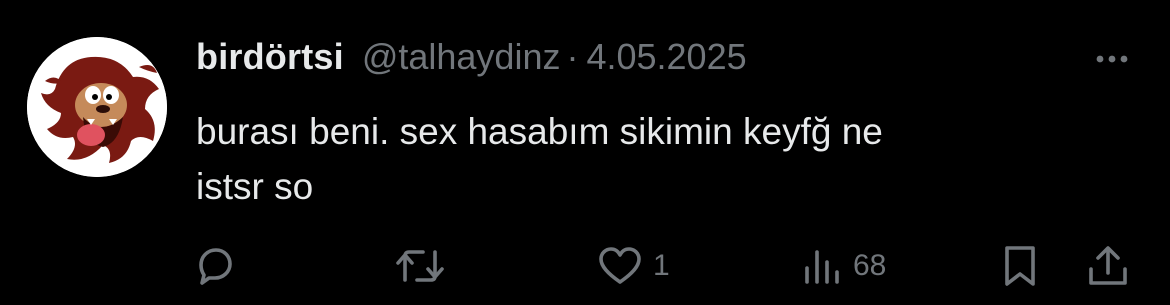  I want to click on like-button: 1, so click(633, 266).